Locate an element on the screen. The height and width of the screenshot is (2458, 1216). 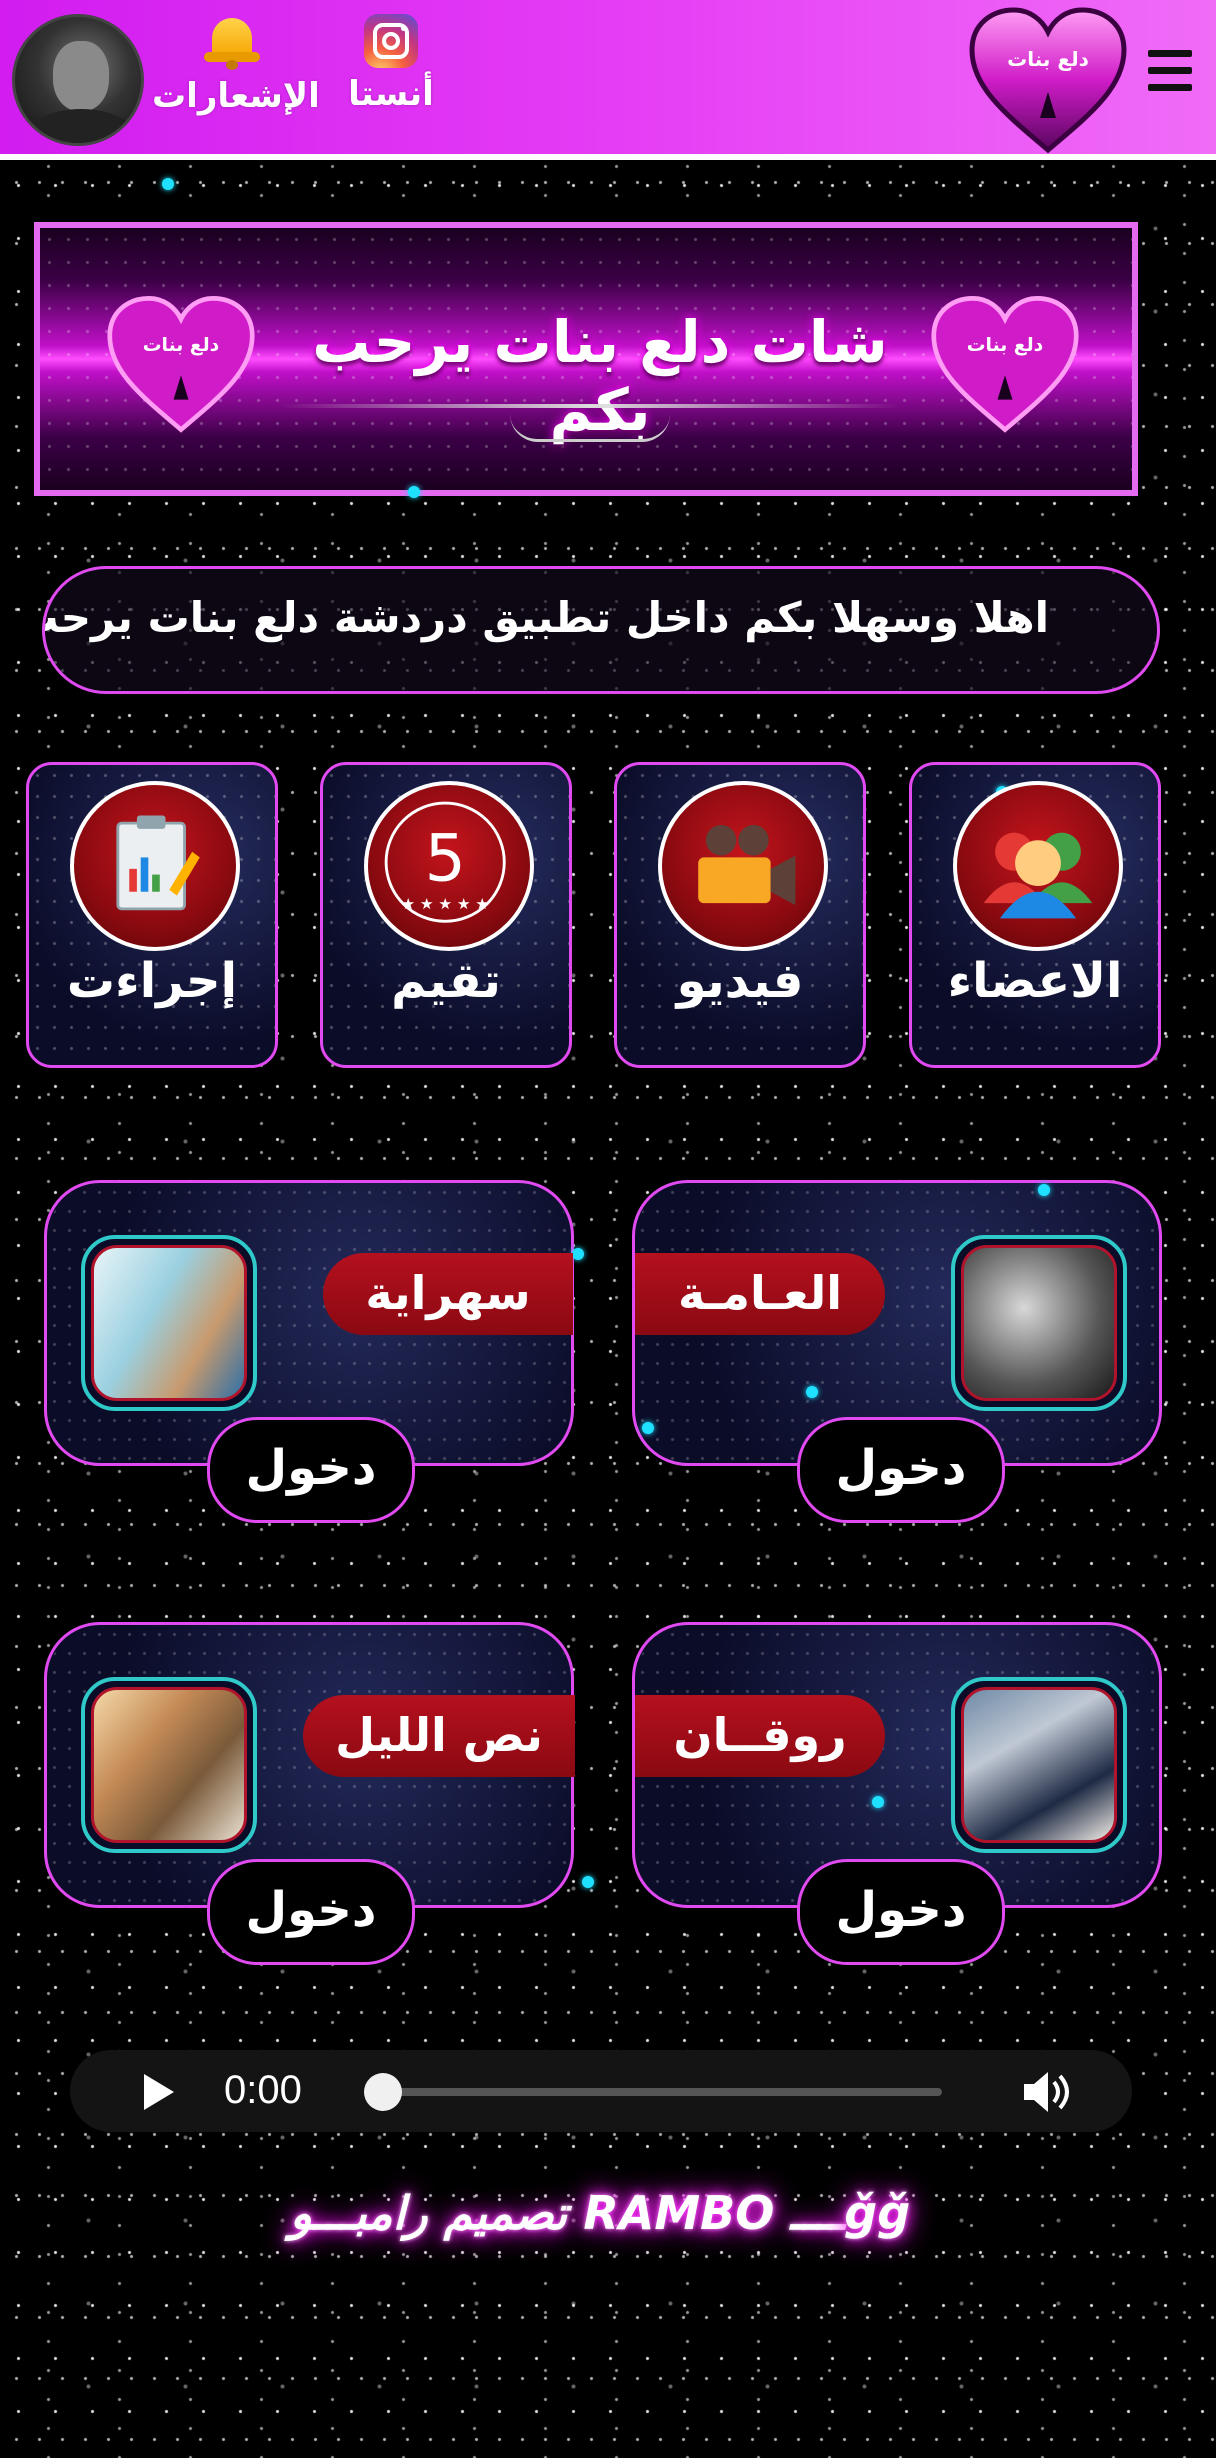
avatar-shoulder is located at coordinates (81, 126).